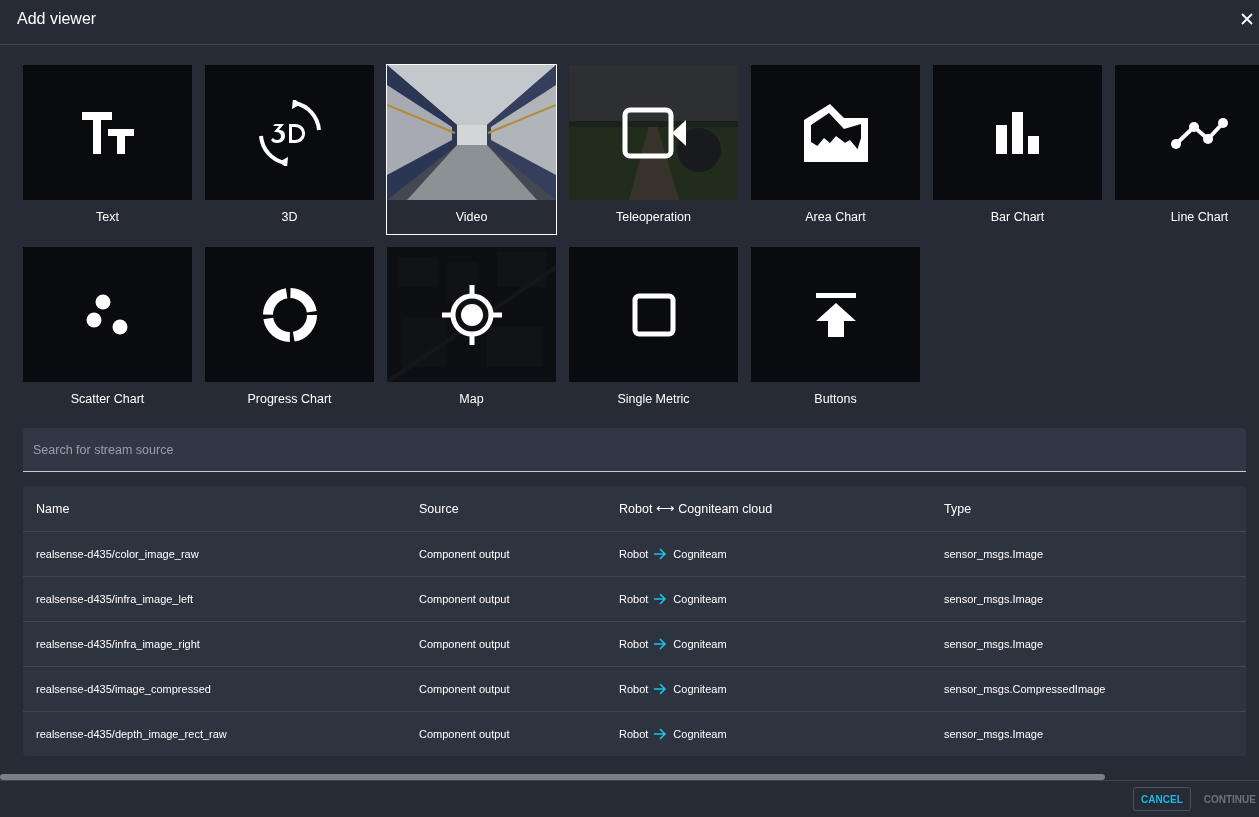 The height and width of the screenshot is (817, 1259). I want to click on video-camera-icon, so click(653, 133).